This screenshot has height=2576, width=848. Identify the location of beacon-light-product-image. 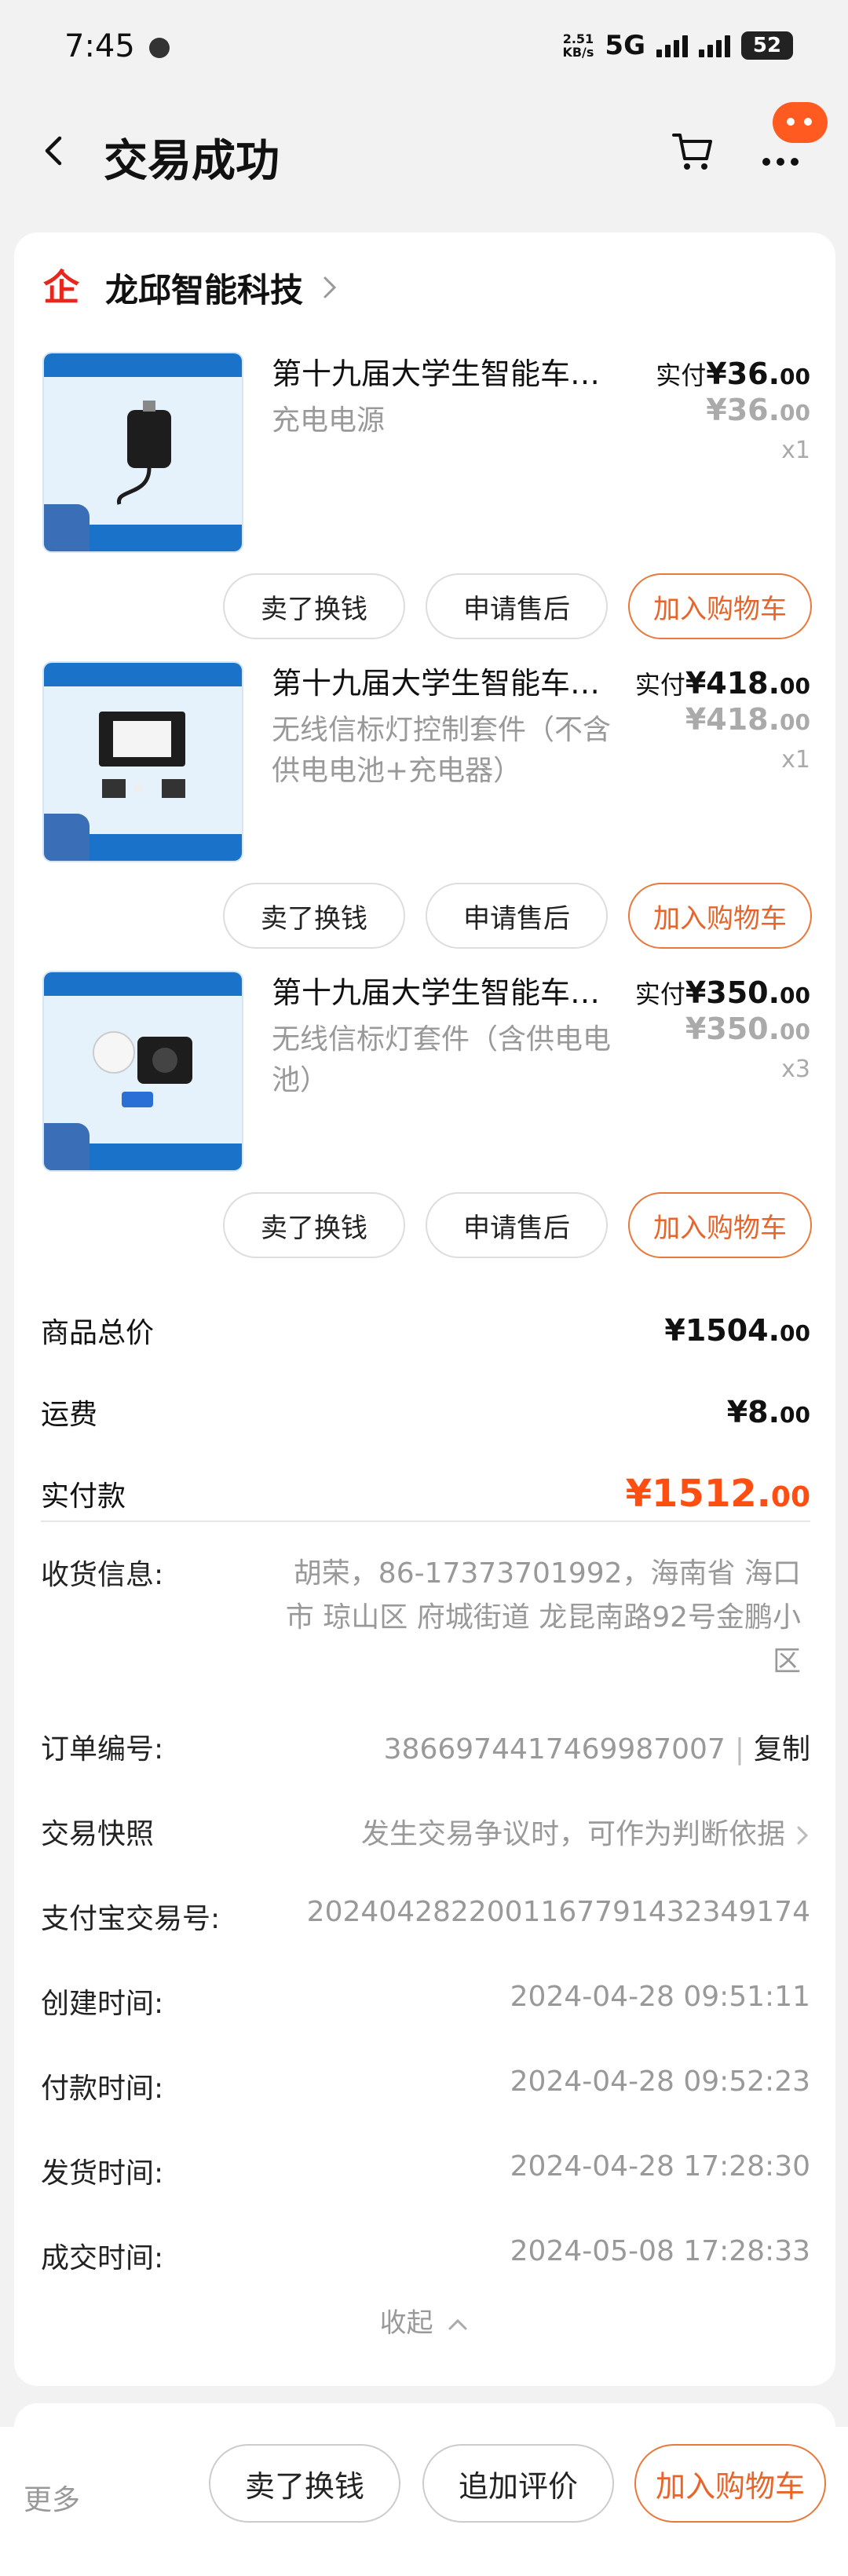
(142, 1069).